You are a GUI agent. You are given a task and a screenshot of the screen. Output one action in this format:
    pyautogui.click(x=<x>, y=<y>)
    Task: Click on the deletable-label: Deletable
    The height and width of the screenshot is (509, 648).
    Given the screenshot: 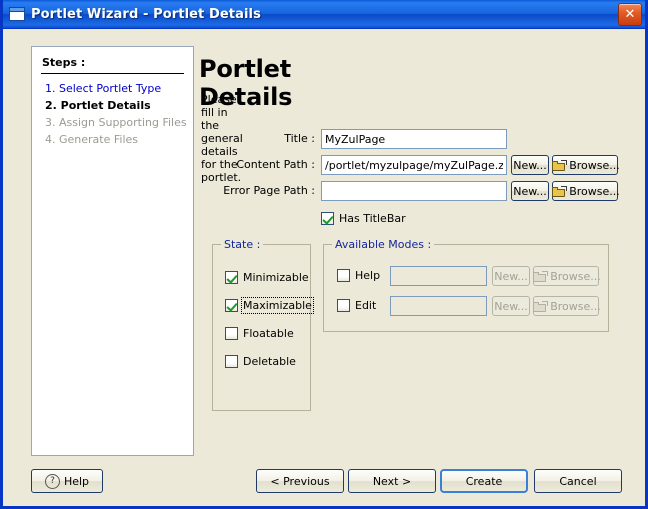 What is the action you would take?
    pyautogui.click(x=269, y=361)
    